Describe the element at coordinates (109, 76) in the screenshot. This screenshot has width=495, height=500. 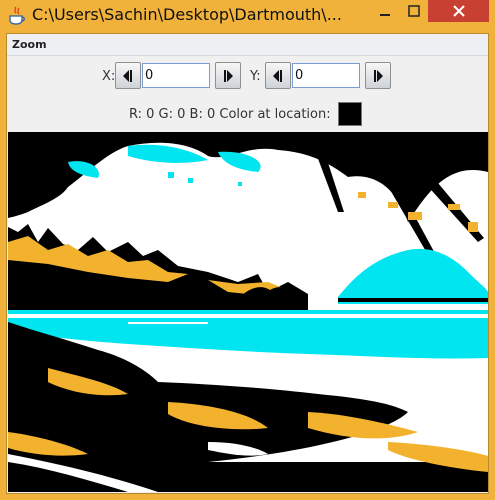
I see `x-label: X:` at that location.